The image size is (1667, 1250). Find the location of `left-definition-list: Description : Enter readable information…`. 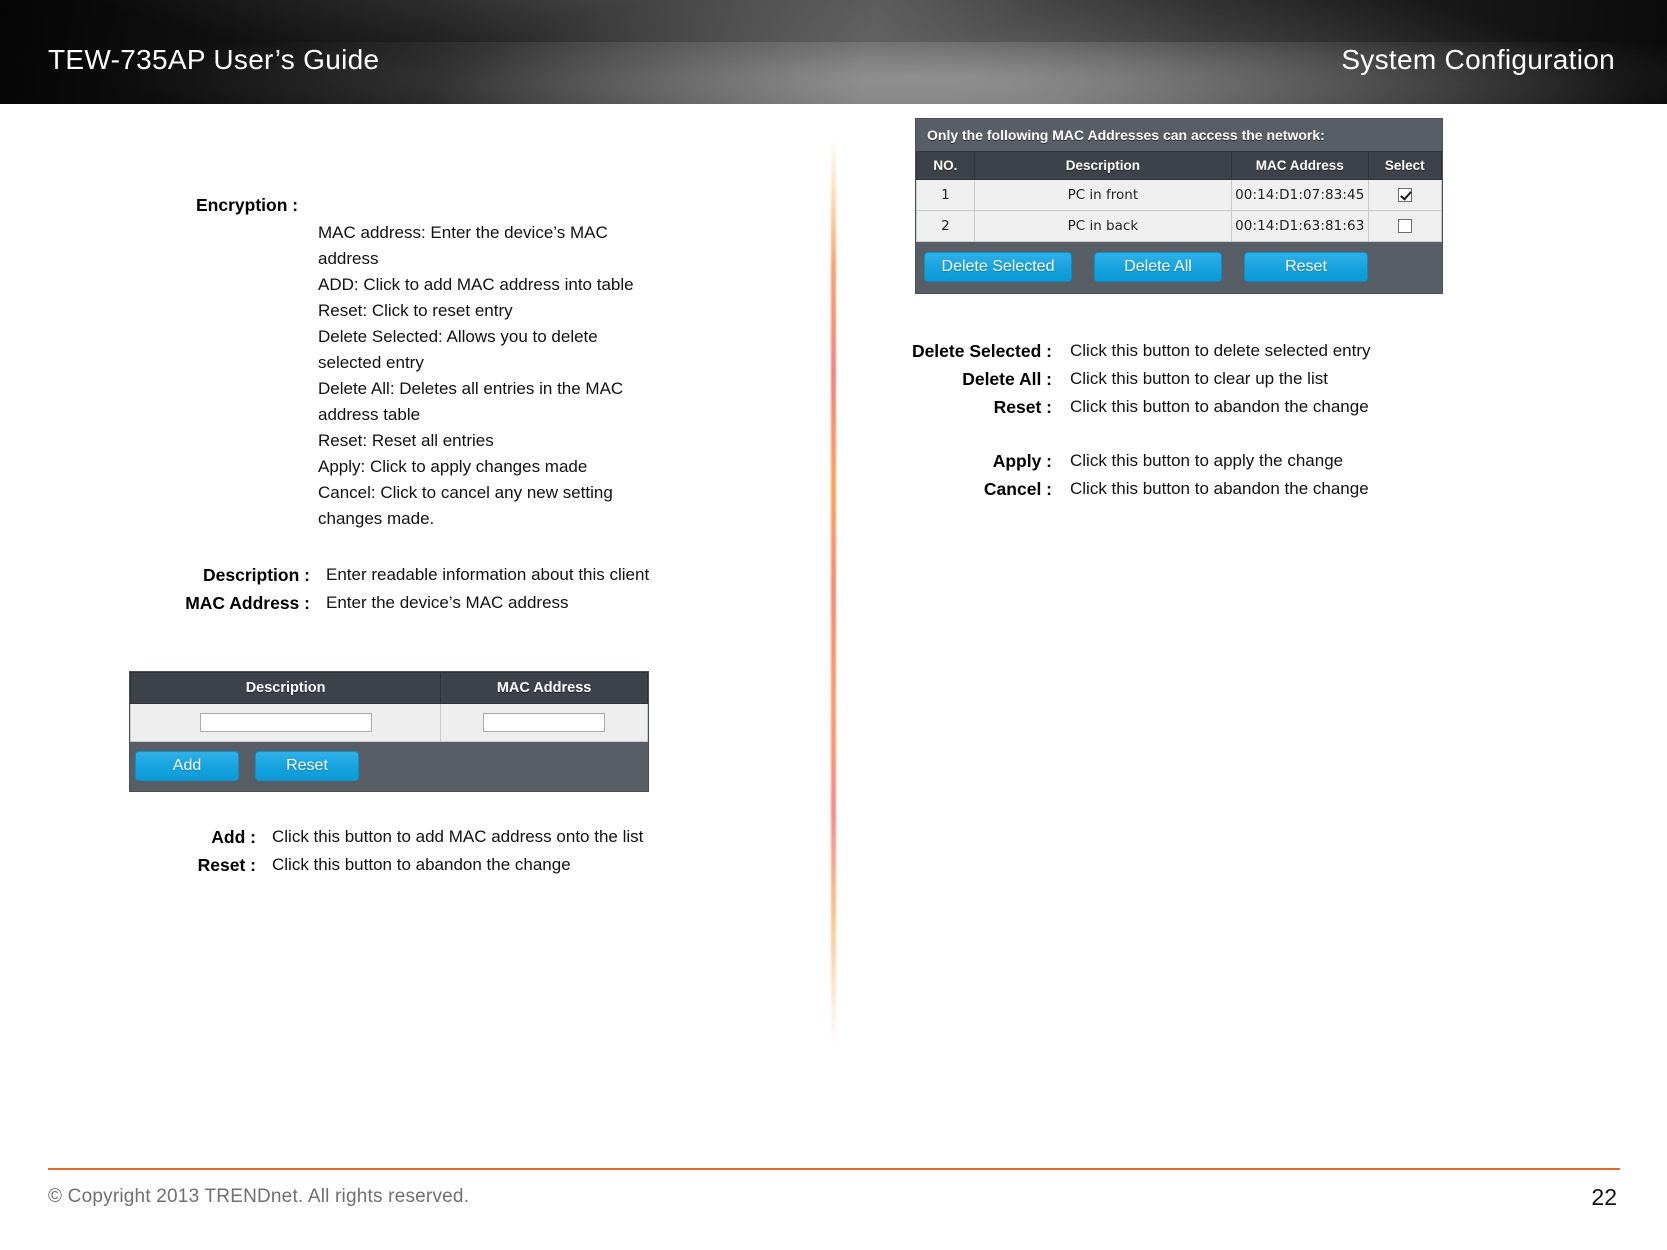

left-definition-list: Description : Enter readable information… is located at coordinates (370, 590).